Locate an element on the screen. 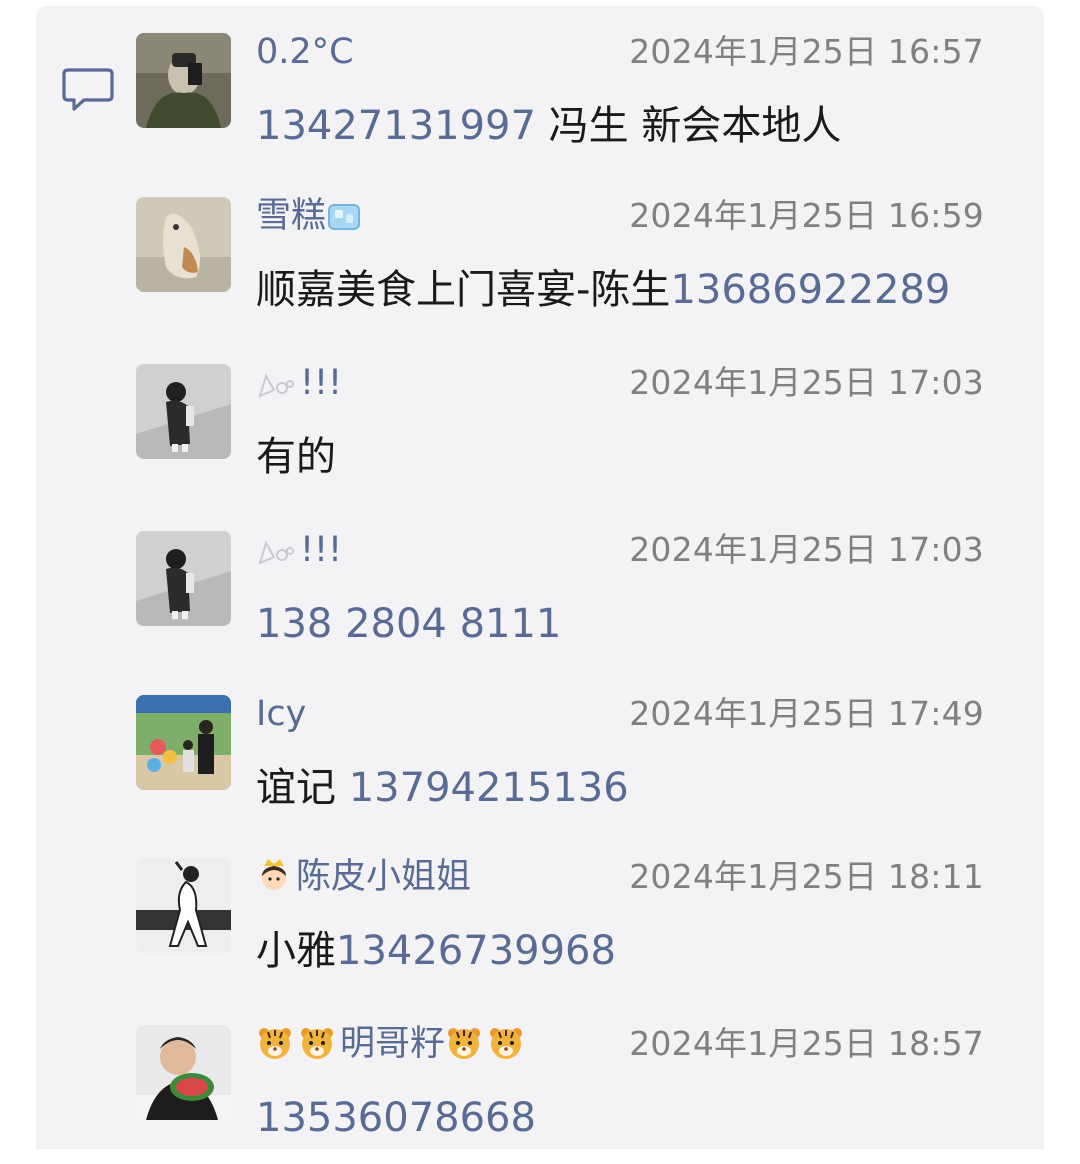 Image resolution: width=1080 pixels, height=1164 pixels. comment-item: !!! 2024年1月25日 17:03 138 2804 8111 is located at coordinates (540, 587).